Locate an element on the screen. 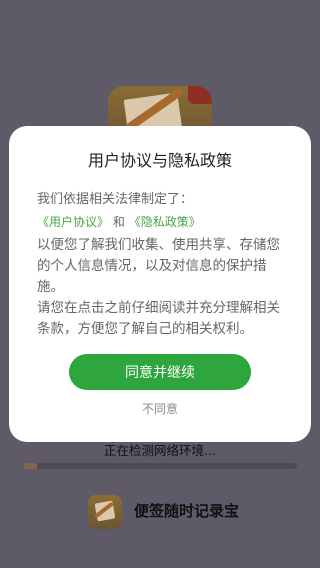  app-name: 便签随时记录宝 is located at coordinates (187, 511).